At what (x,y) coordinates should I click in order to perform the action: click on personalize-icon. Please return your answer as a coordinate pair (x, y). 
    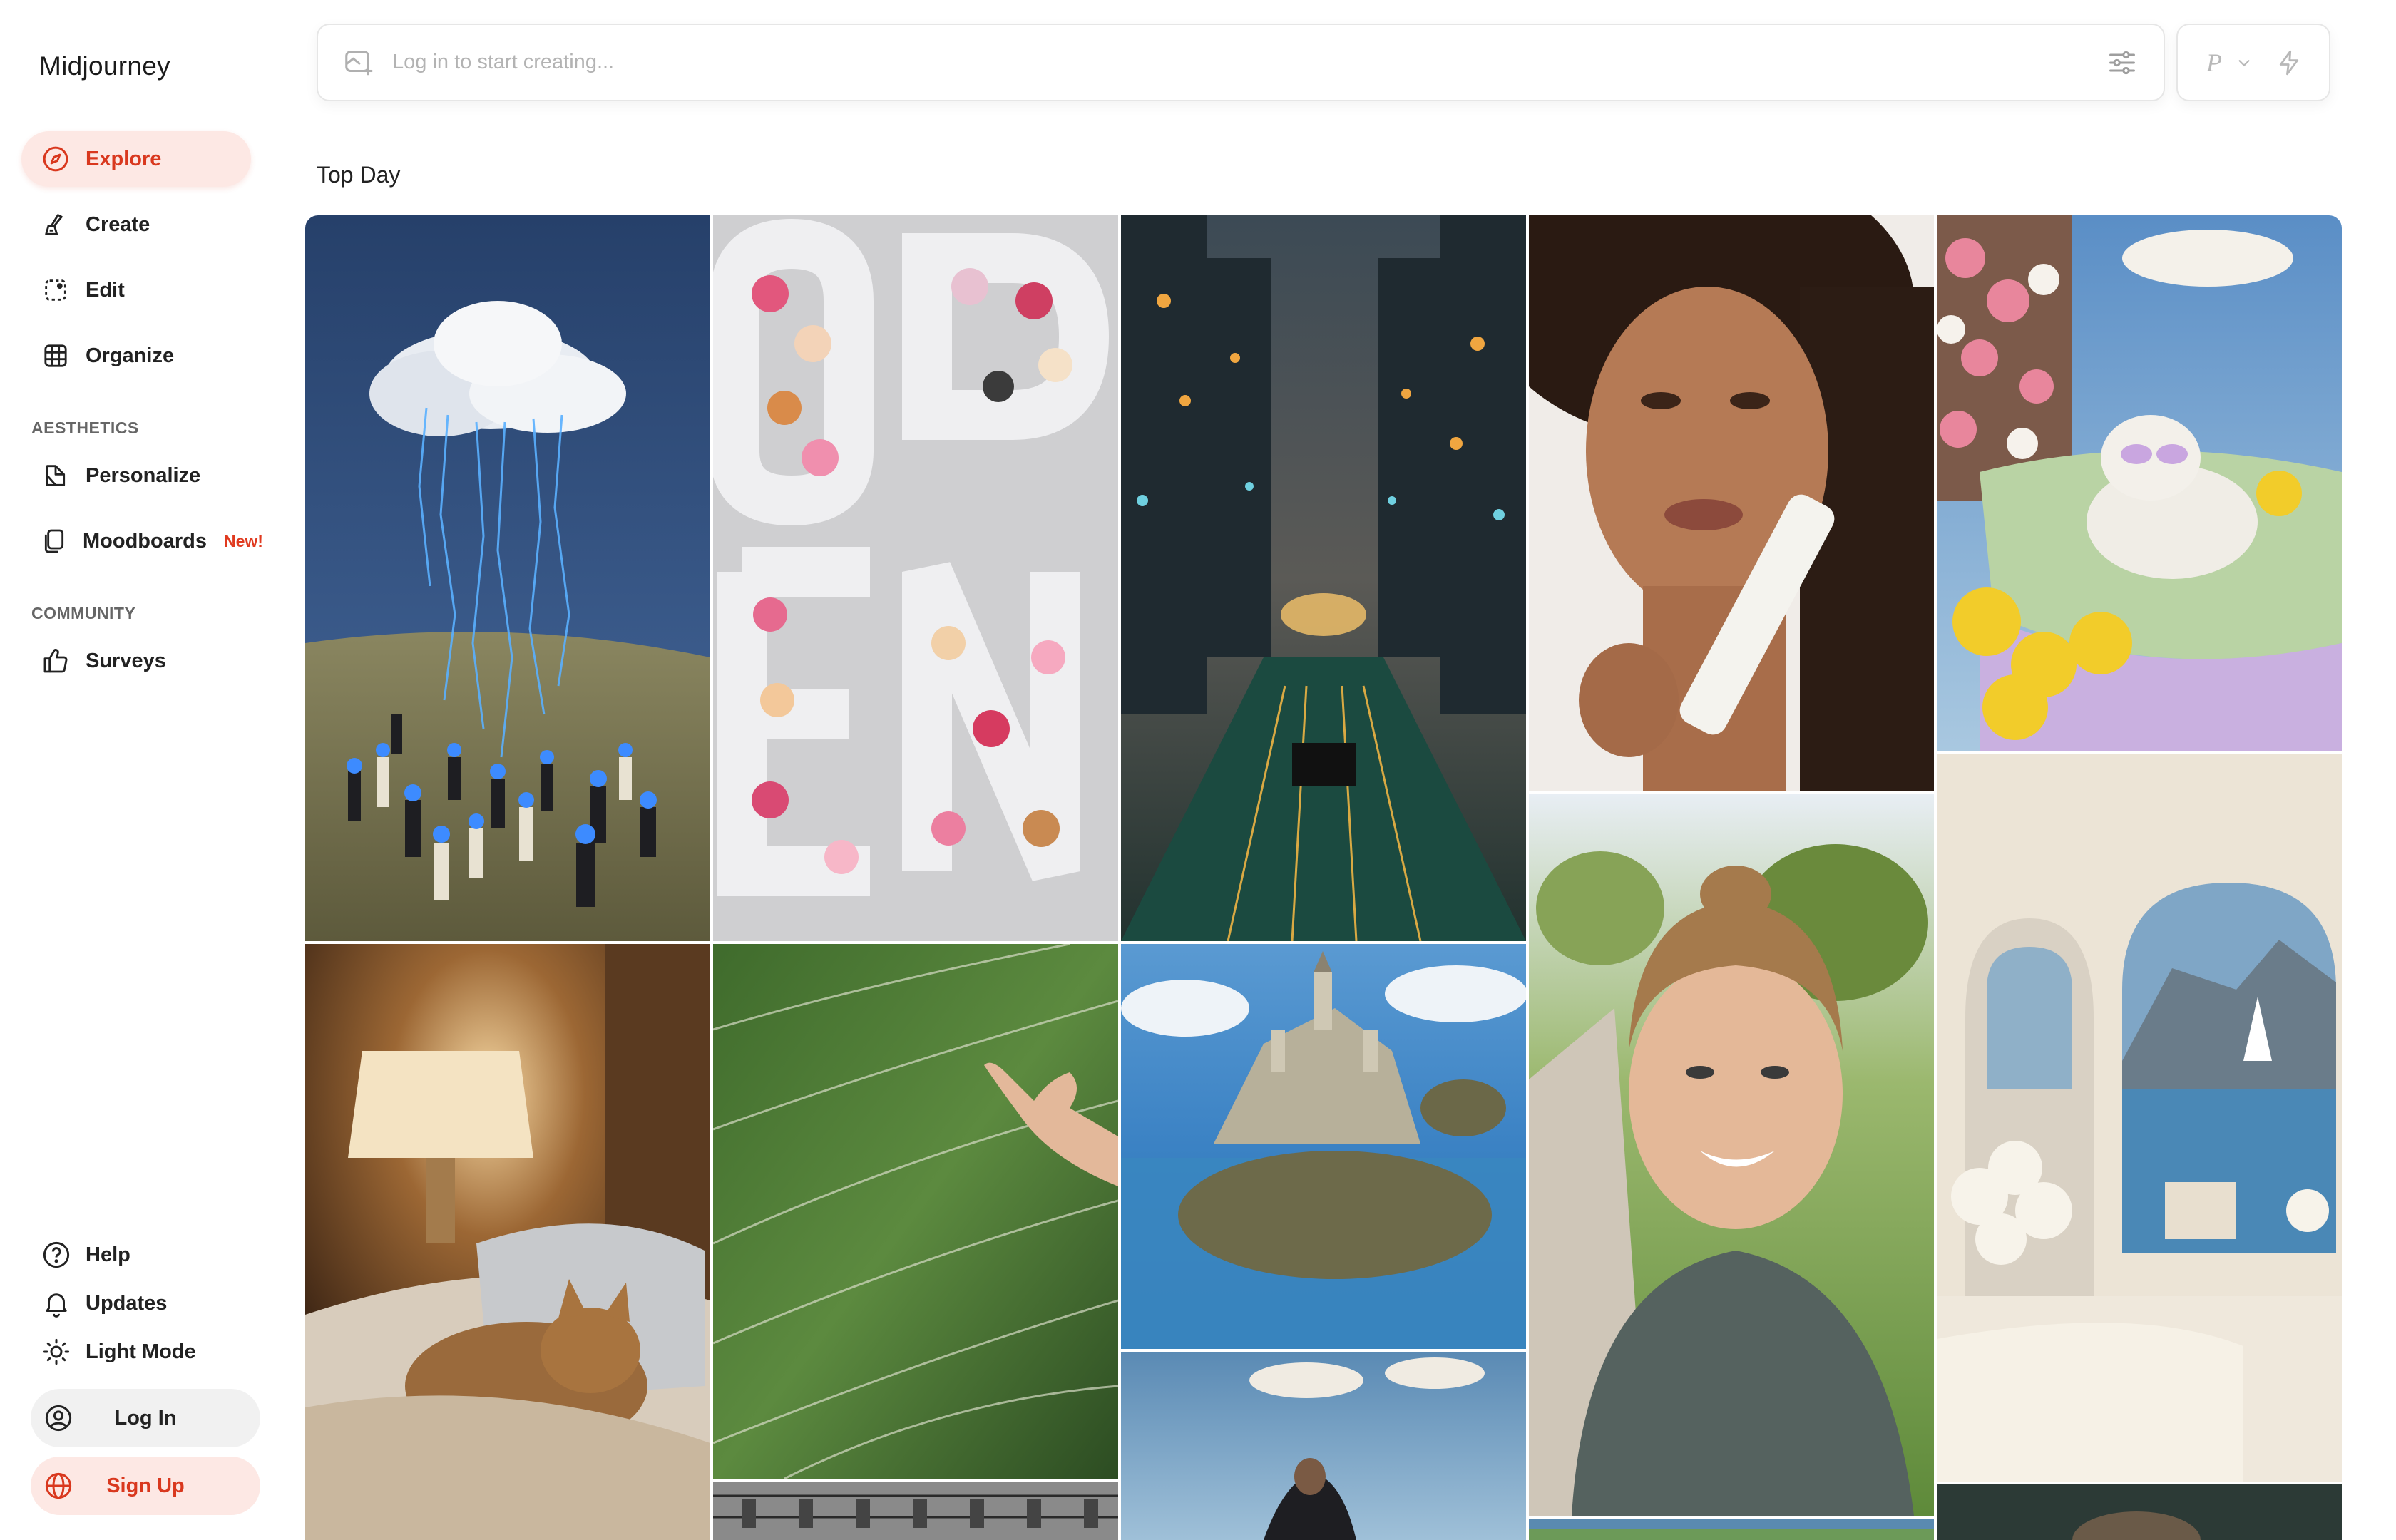
    Looking at the image, I should click on (56, 475).